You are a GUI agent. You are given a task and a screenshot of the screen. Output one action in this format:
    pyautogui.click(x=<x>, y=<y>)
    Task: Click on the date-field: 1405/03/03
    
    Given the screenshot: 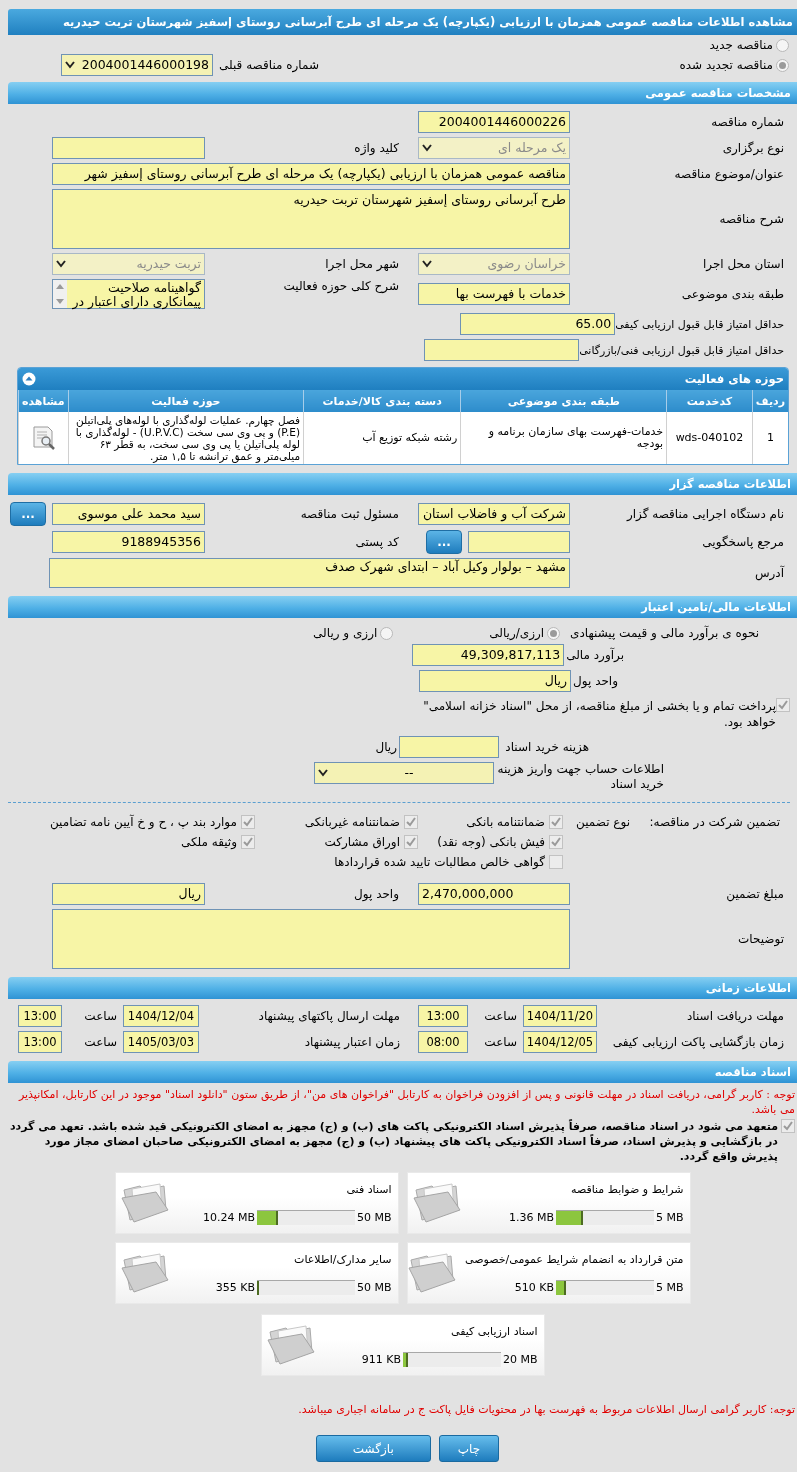 What is the action you would take?
    pyautogui.click(x=161, y=1042)
    